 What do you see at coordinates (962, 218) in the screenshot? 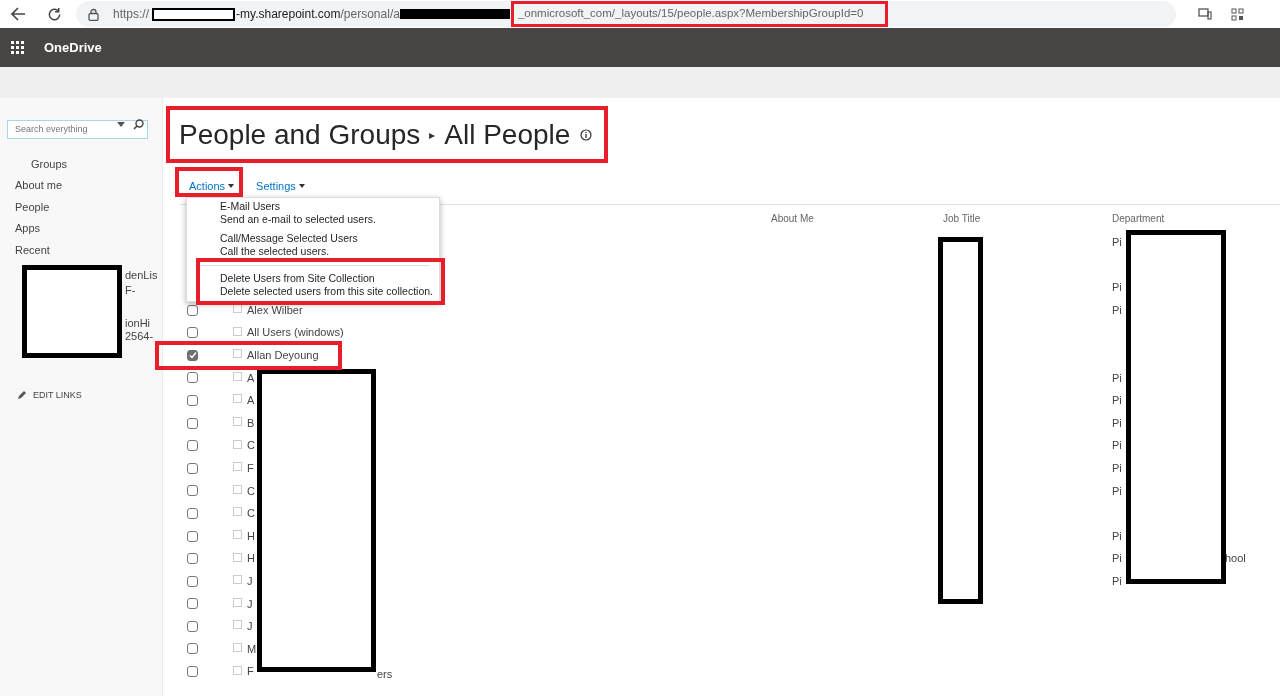
I see `column-header: Job Title` at bounding box center [962, 218].